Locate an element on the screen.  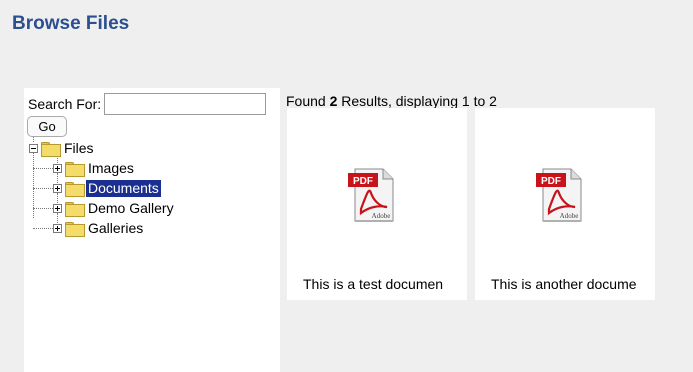
tree-node-label: Files is located at coordinates (79, 148).